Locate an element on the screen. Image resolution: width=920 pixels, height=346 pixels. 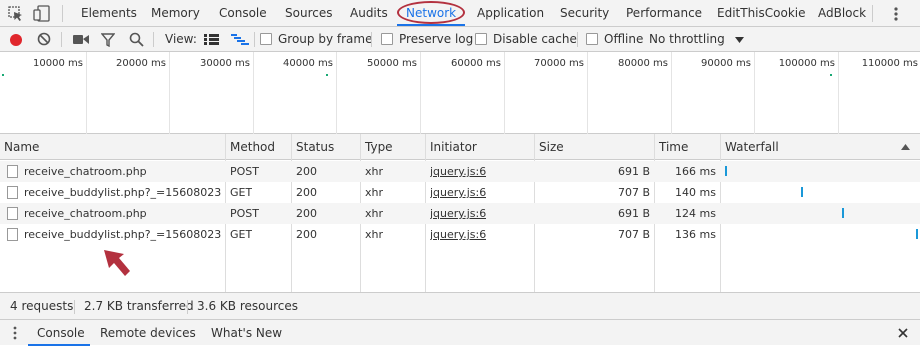
group-by-frame-label: Group by frame is located at coordinates (325, 39).